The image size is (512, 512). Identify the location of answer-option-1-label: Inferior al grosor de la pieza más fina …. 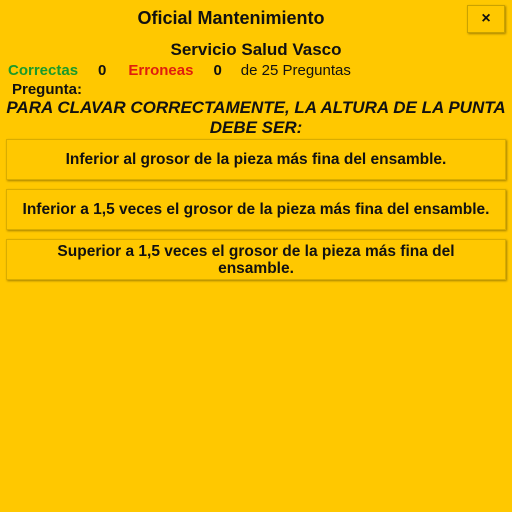
(256, 159).